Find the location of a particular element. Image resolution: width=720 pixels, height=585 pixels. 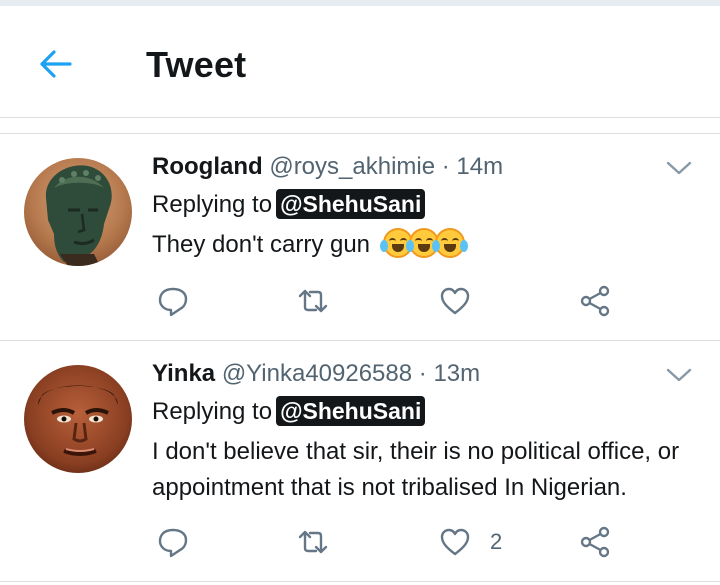

tweet-actions is located at coordinates (387, 301).